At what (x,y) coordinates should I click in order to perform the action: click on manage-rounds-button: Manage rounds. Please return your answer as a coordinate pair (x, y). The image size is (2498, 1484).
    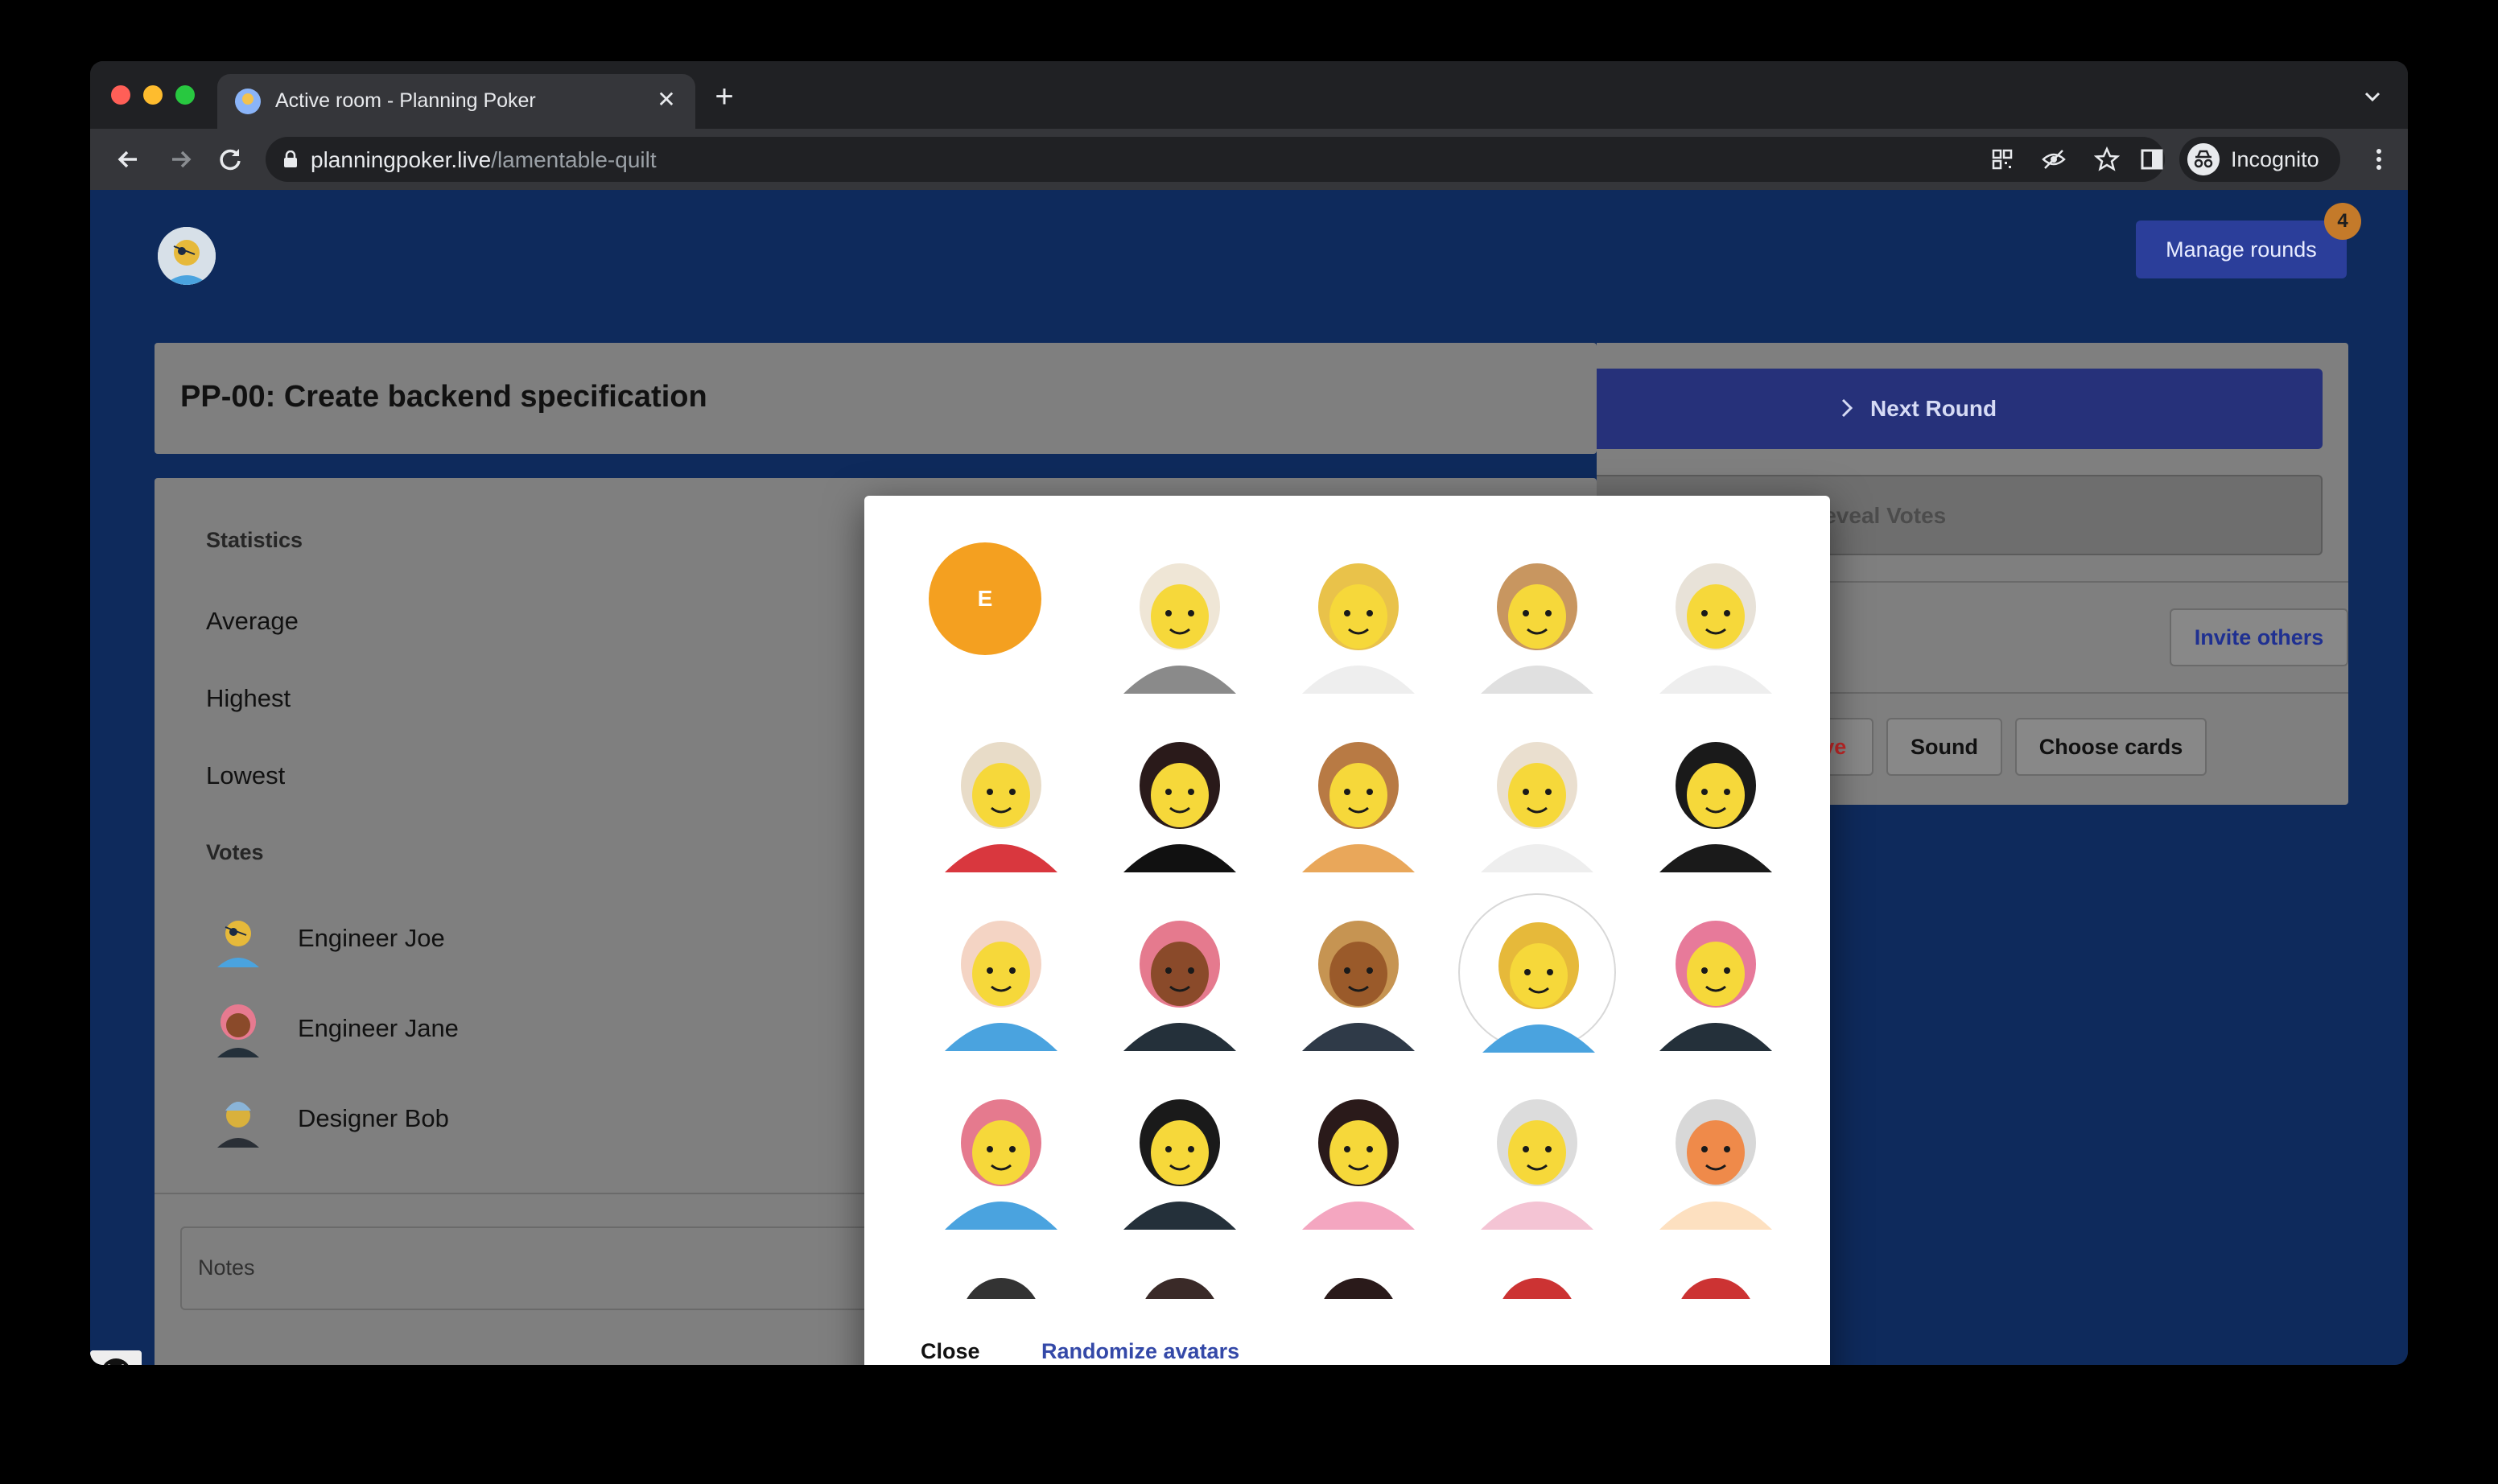
    Looking at the image, I should click on (2242, 249).